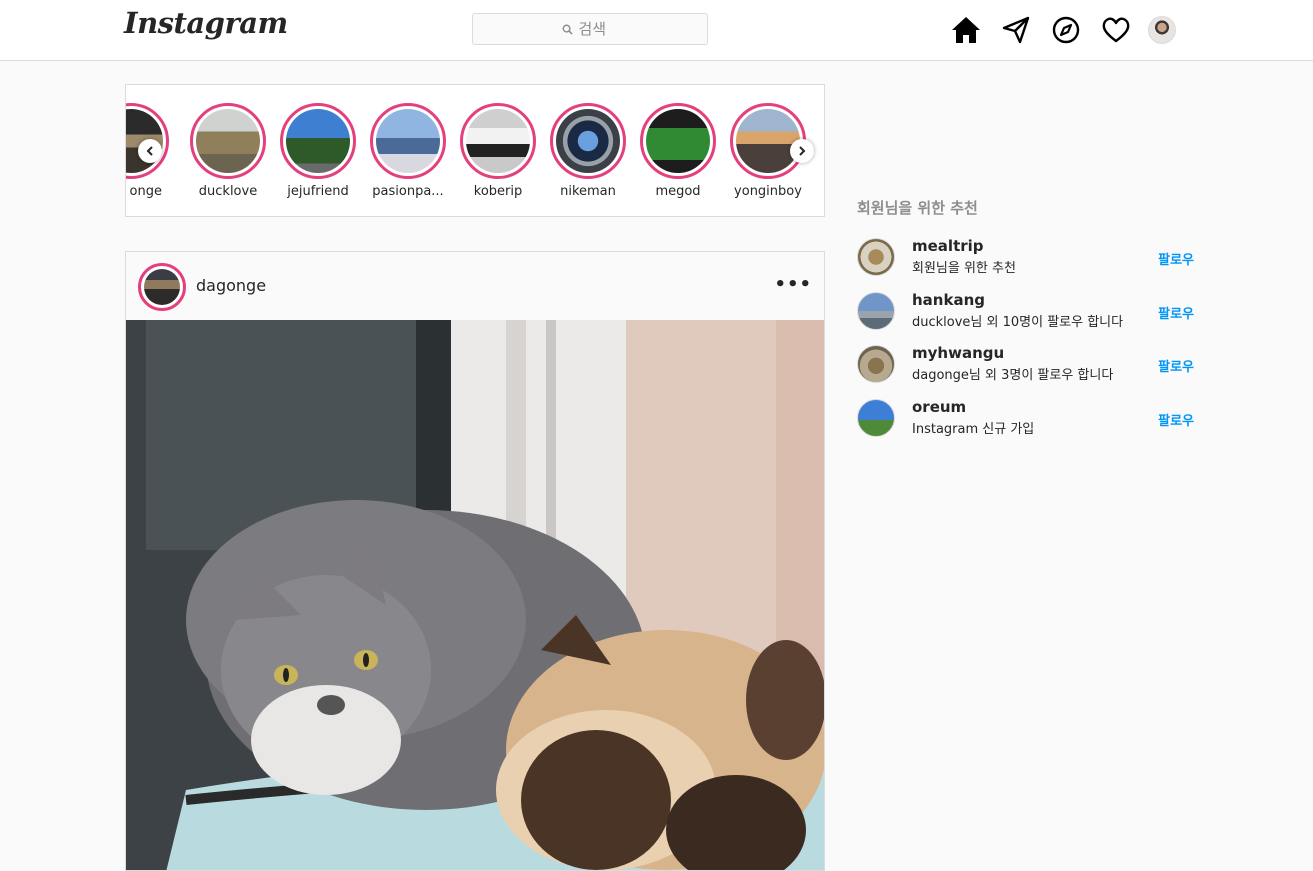 The width and height of the screenshot is (1313, 871). What do you see at coordinates (231, 285) in the screenshot?
I see `post-author-username: dagonge` at bounding box center [231, 285].